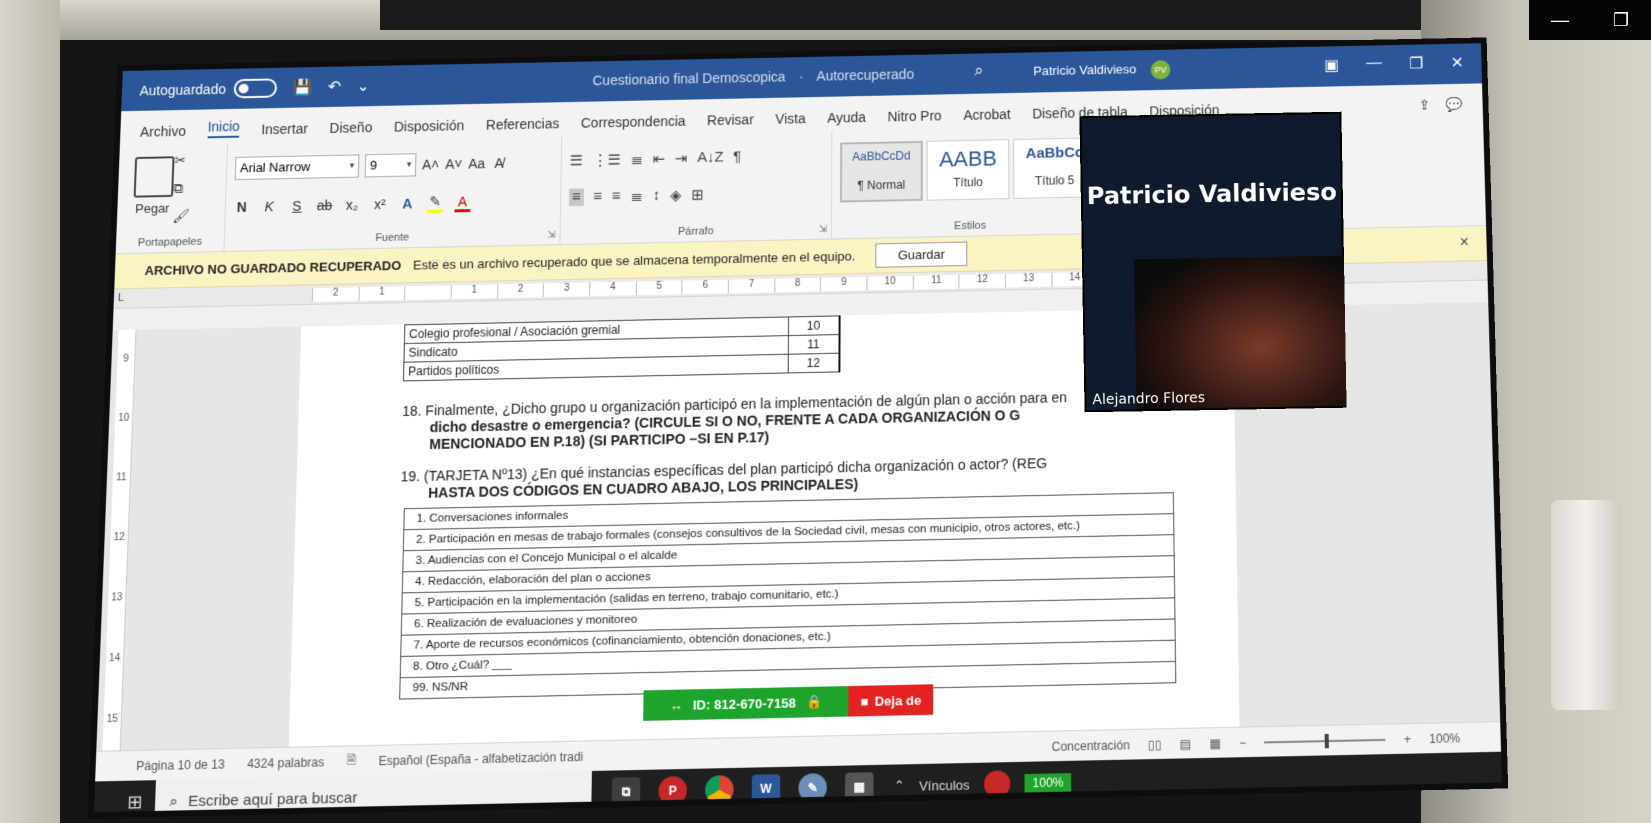  Describe the element at coordinates (352, 205) in the screenshot. I see `subscript-button: x₂` at that location.